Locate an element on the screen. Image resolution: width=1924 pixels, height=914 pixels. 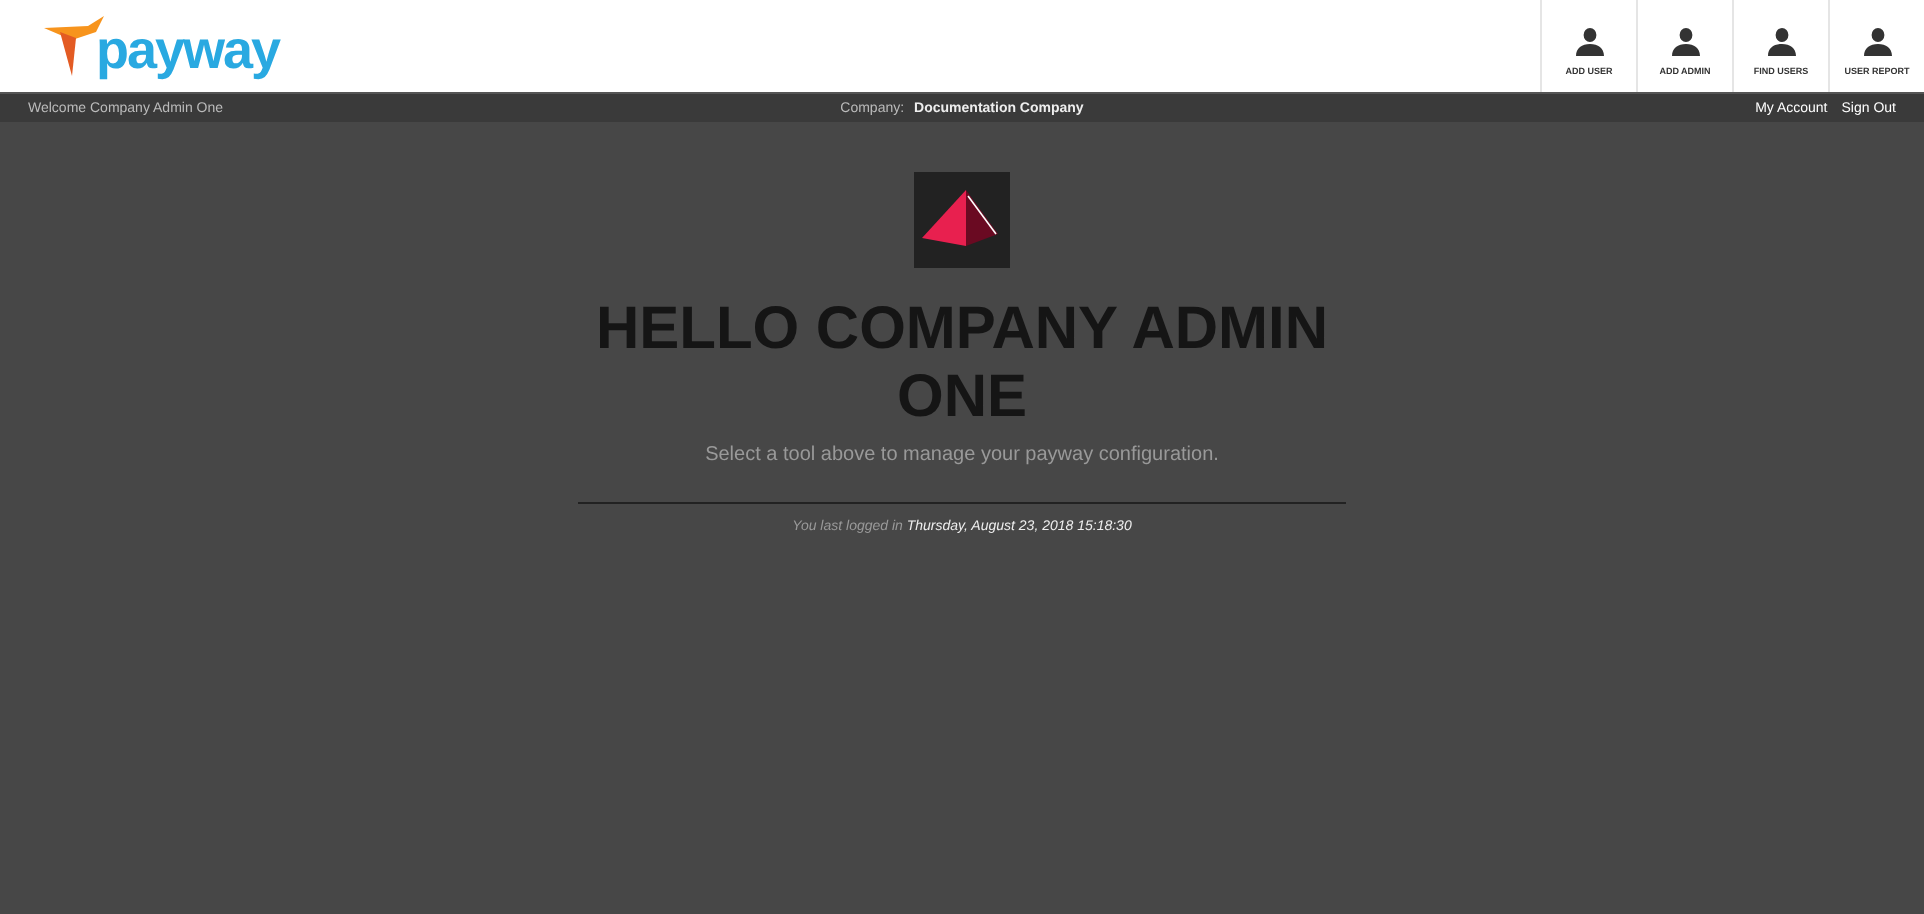
logo-text: payway is located at coordinates (188, 50).